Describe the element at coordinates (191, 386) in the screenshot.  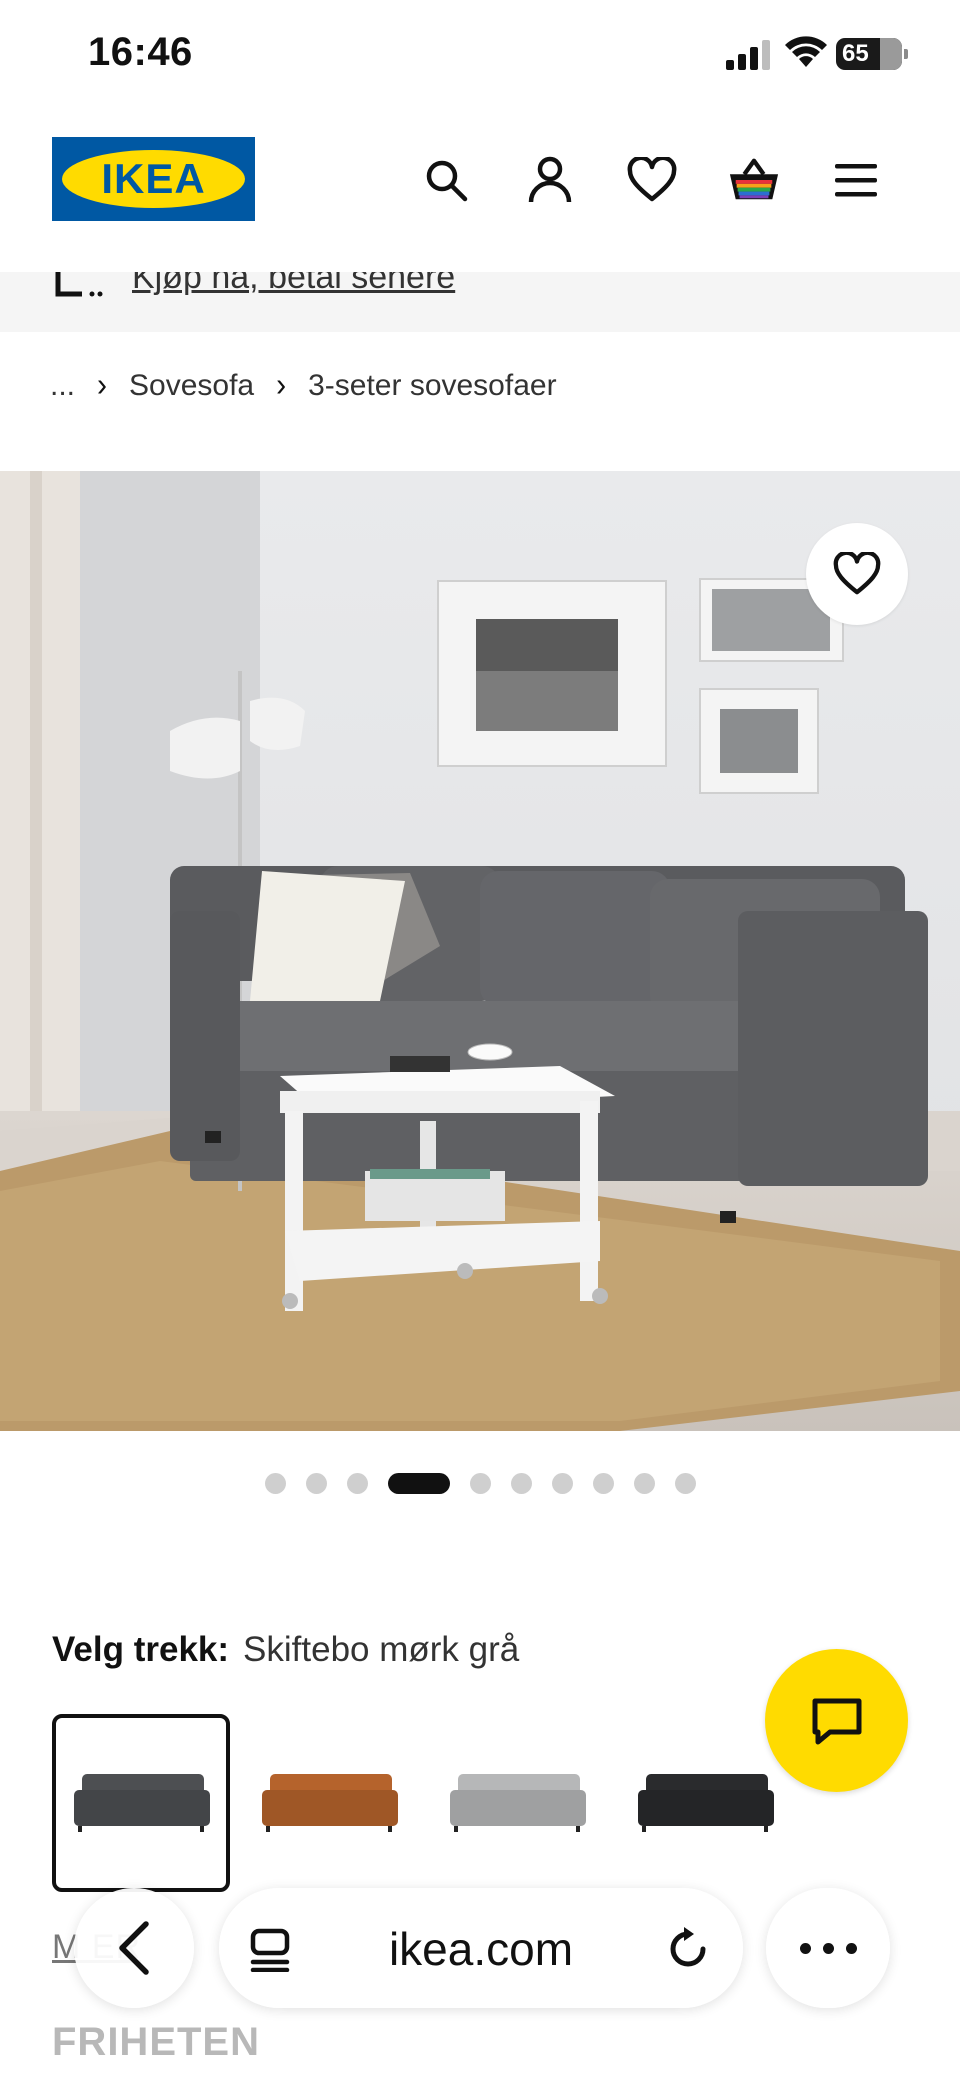
I see `breadcrumb-item-sovesofa: Sovesofa` at that location.